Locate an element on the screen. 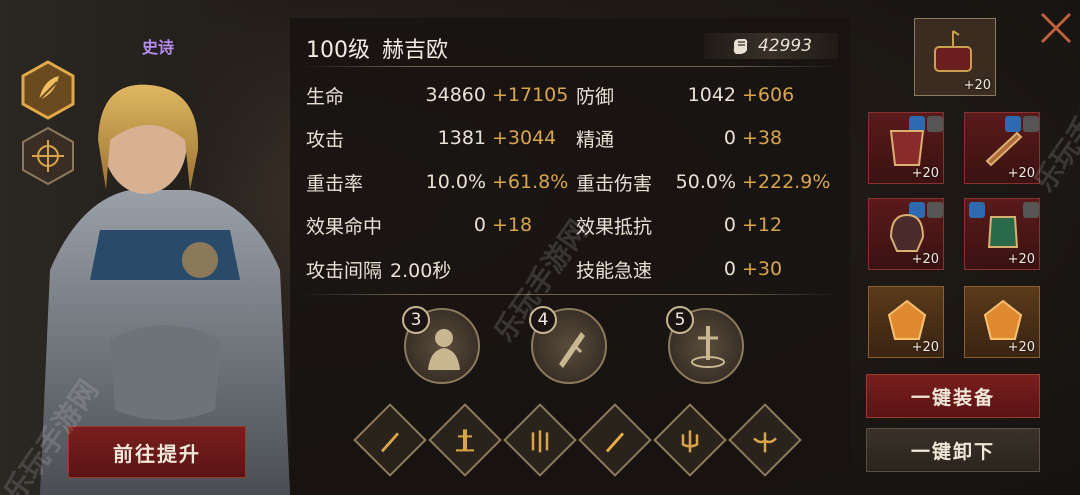 Image resolution: width=1080 pixels, height=495 pixels. stat-label: 效果抵抗 is located at coordinates (614, 226).